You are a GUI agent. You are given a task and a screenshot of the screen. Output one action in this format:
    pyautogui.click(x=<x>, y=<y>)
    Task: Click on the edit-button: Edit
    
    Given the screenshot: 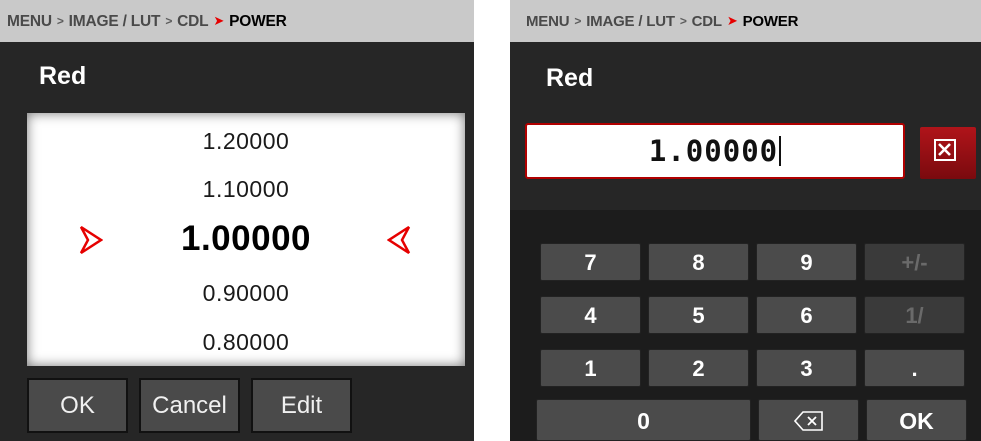 What is the action you would take?
    pyautogui.click(x=301, y=405)
    